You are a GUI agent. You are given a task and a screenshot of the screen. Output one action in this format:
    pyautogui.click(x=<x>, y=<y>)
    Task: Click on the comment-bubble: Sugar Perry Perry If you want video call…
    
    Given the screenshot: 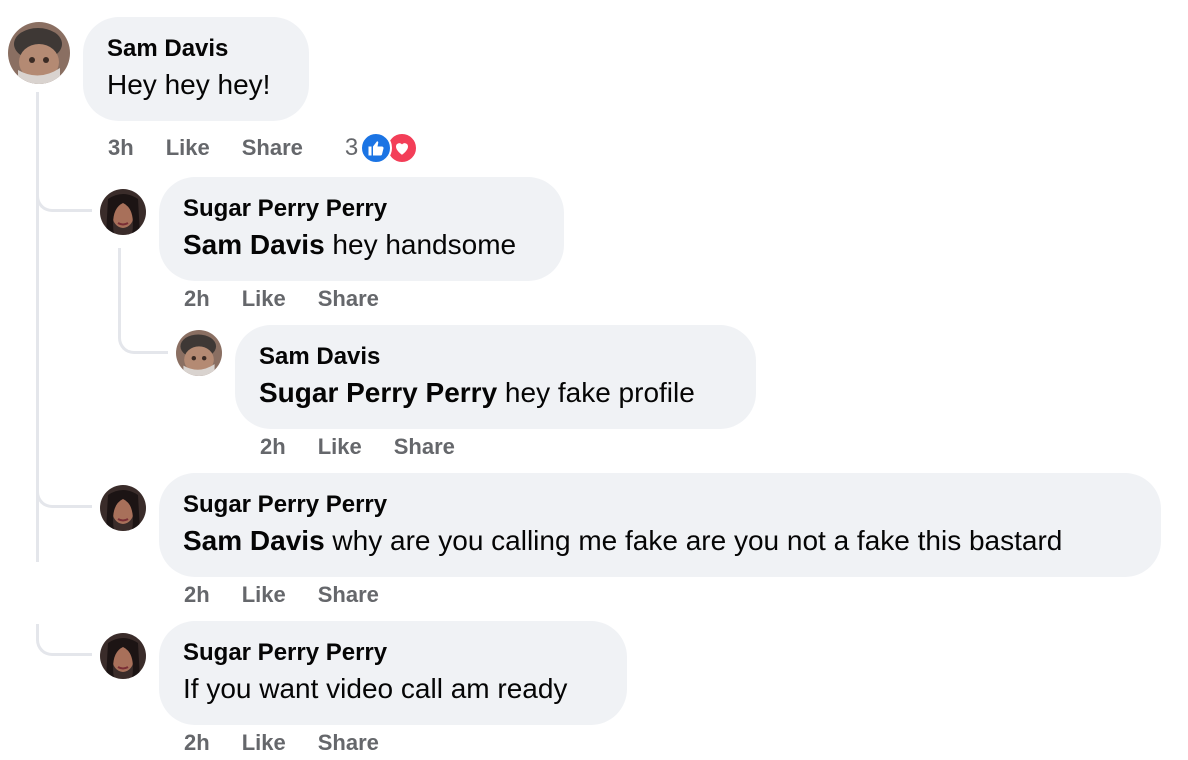 What is the action you would take?
    pyautogui.click(x=393, y=673)
    